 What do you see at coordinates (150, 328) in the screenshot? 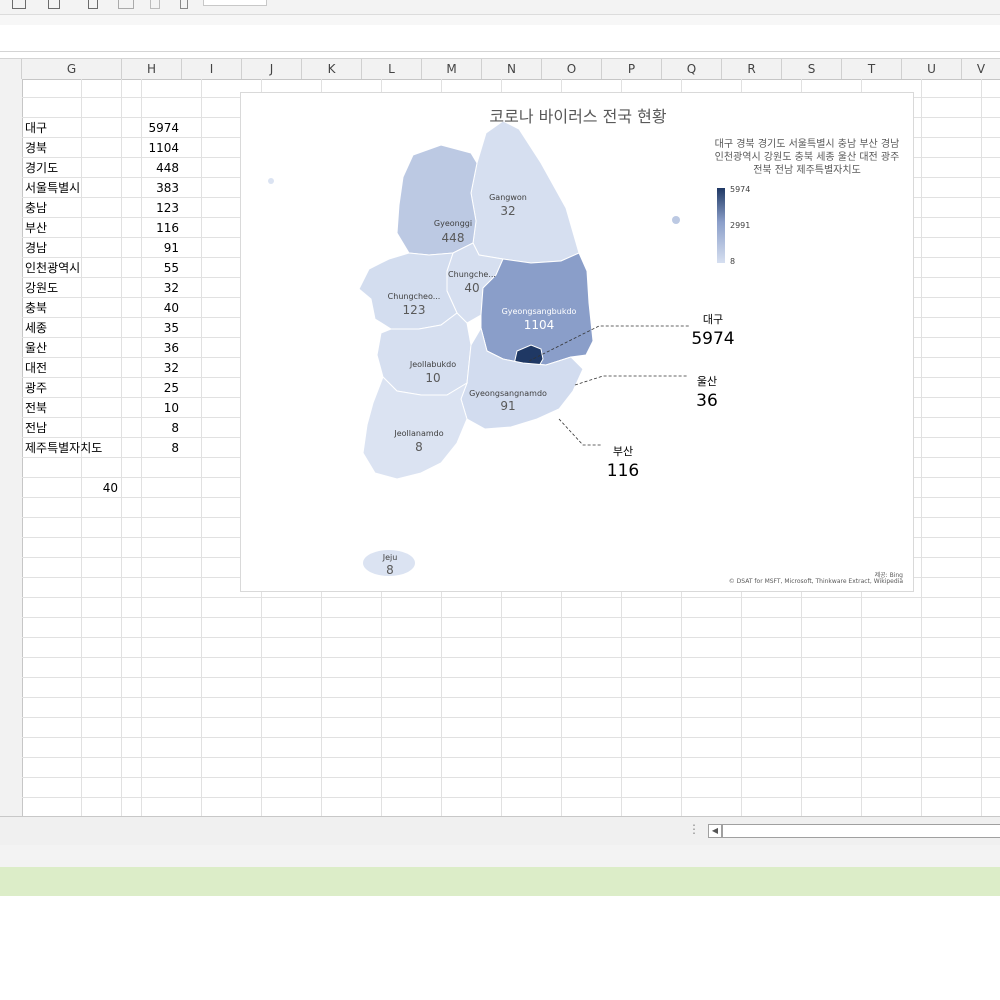
I see `cell-value: 35` at bounding box center [150, 328].